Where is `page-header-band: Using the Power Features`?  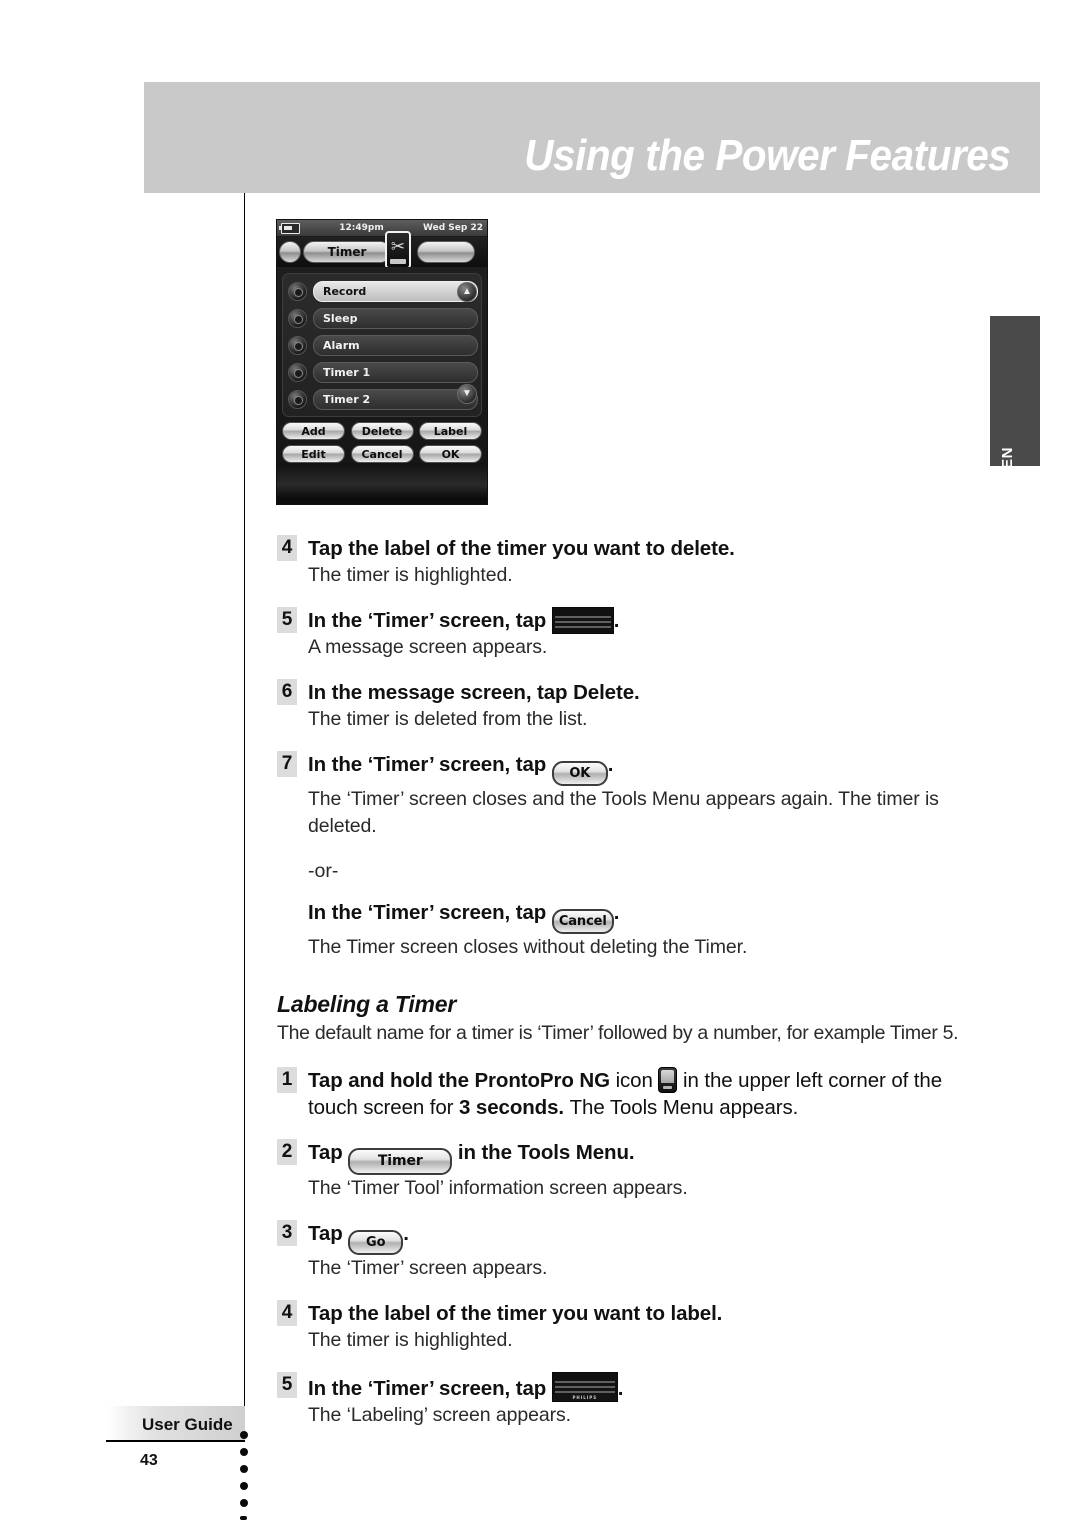
page-header-band: Using the Power Features is located at coordinates (592, 137).